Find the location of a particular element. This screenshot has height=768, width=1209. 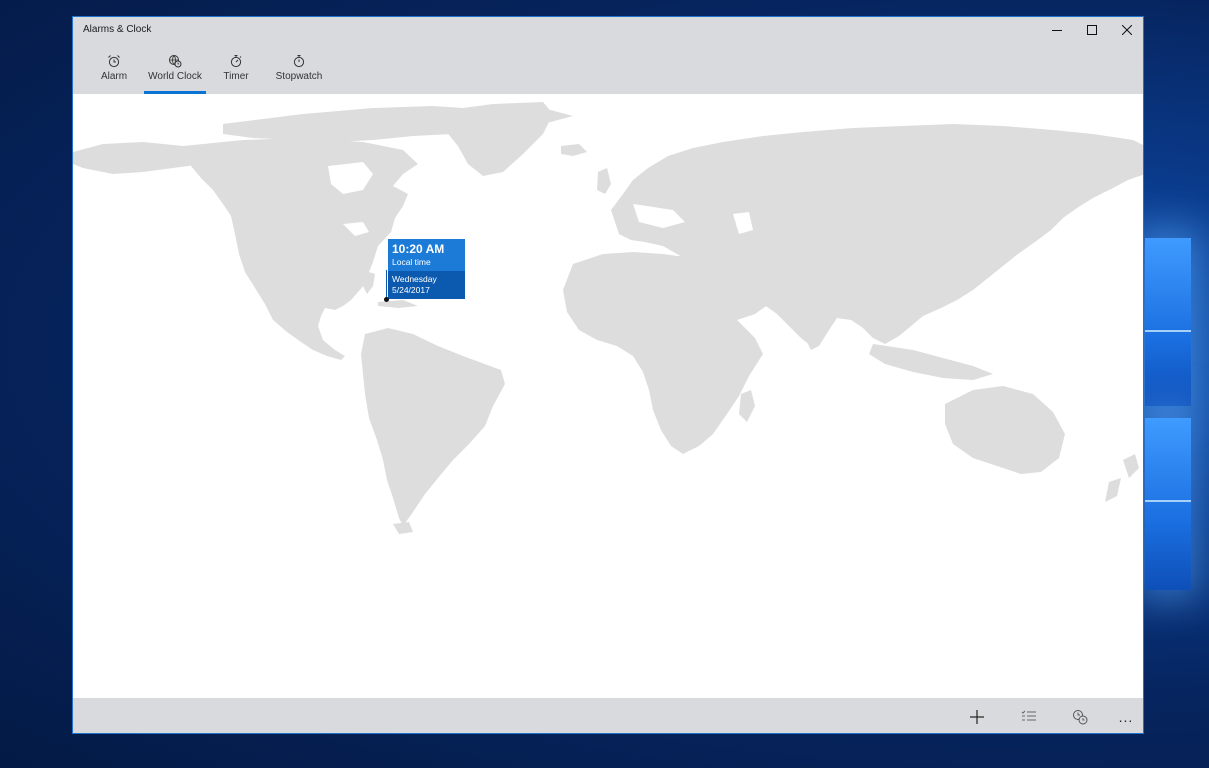

tab-label: Stopwatch is located at coordinates (299, 76).